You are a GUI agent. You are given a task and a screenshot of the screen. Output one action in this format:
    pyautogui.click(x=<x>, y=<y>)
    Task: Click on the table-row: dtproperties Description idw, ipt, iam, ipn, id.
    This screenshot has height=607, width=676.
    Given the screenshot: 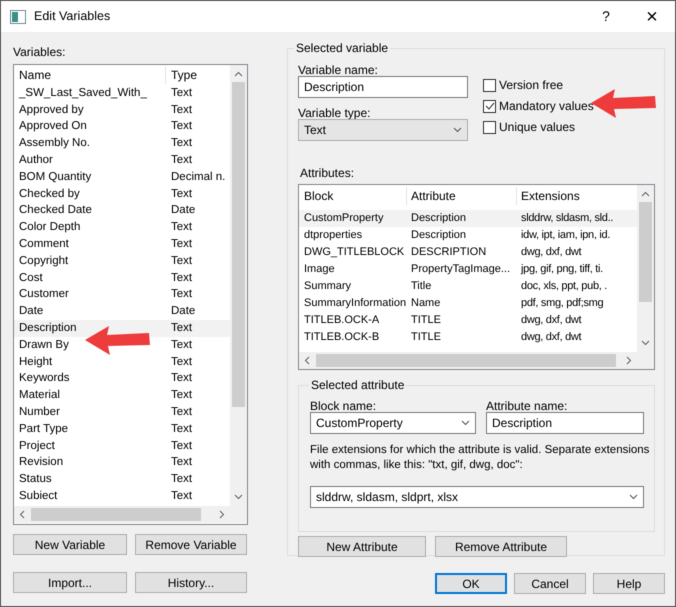 What is the action you would take?
    pyautogui.click(x=468, y=235)
    